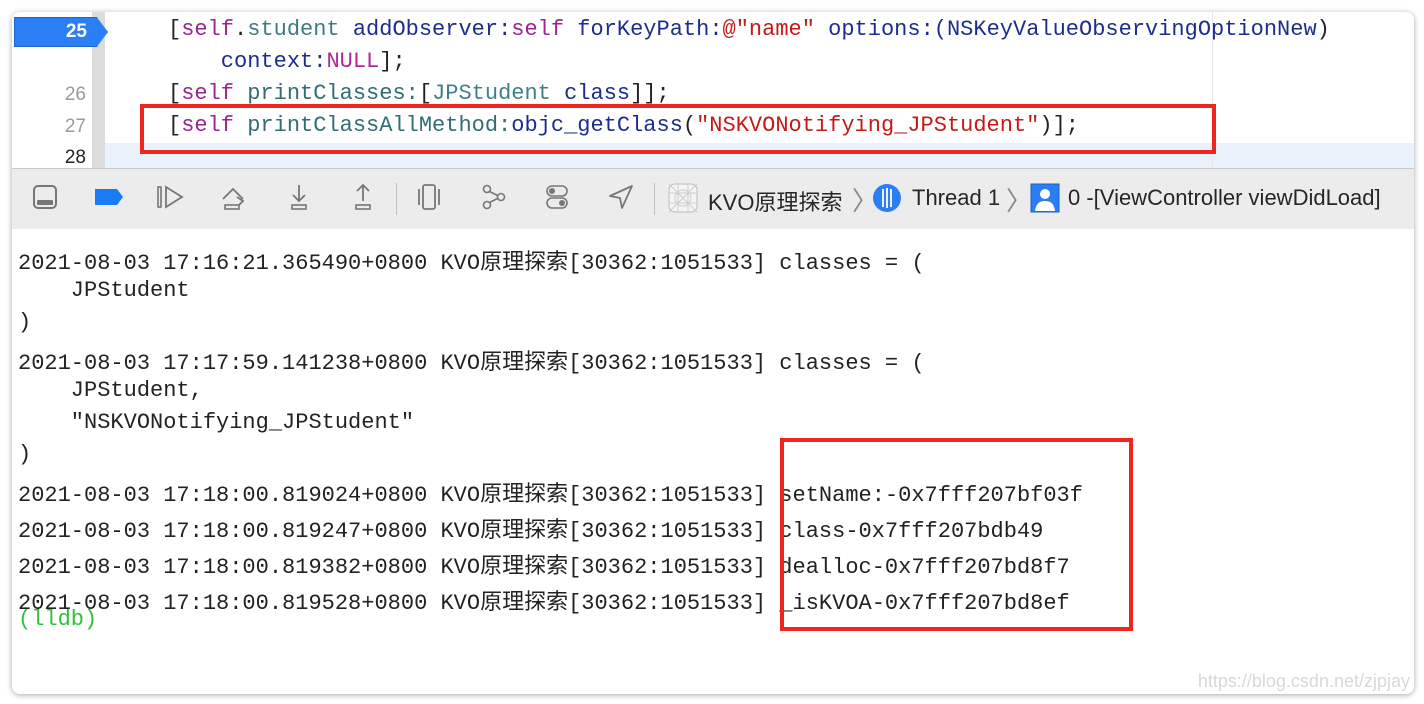  Describe the element at coordinates (216, 422) in the screenshot. I see `console-line: "NSKVONotifying_JPStudent"` at that location.